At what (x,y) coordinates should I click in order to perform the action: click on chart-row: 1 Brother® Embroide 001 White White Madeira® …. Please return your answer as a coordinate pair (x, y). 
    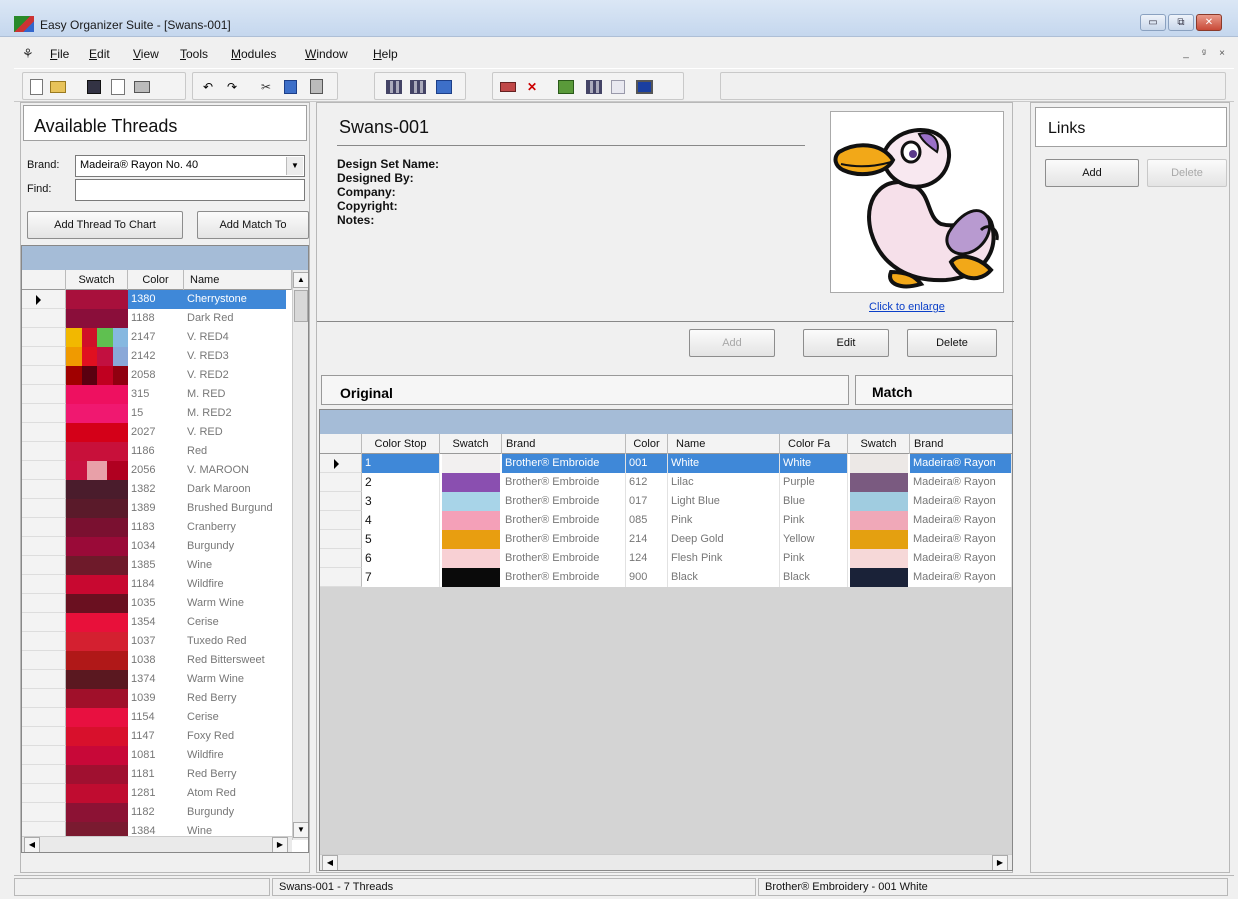
    Looking at the image, I should click on (666, 463).